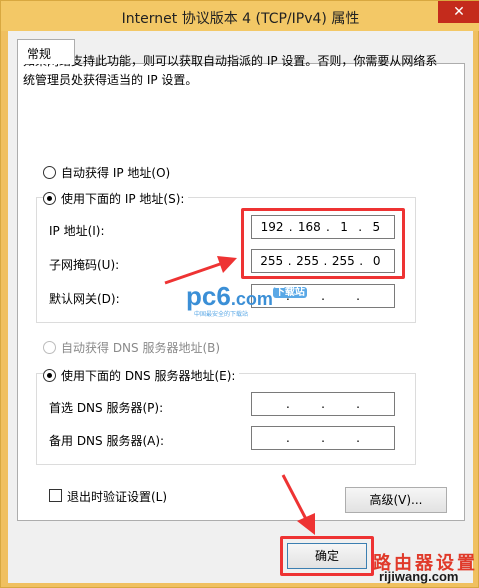 This screenshot has width=479, height=588. I want to click on highlight-ip-mask, so click(323, 243).